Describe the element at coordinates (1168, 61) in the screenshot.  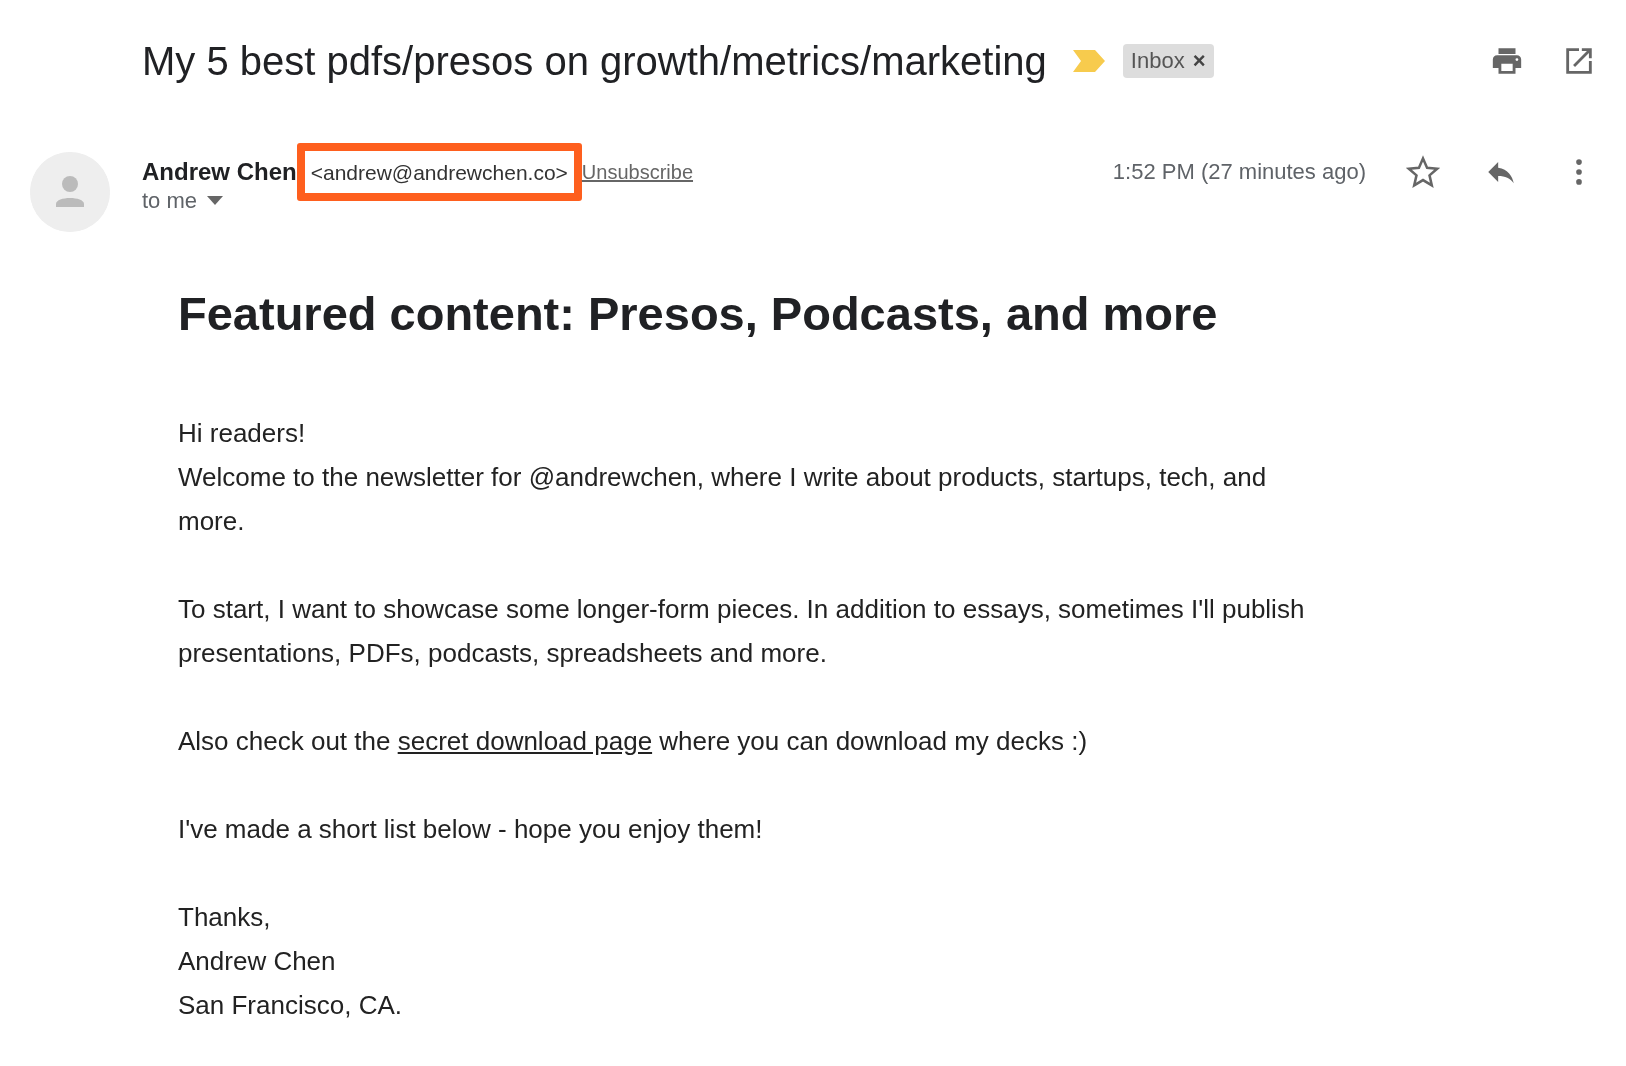
I see `label-chip: Inbox ×` at that location.